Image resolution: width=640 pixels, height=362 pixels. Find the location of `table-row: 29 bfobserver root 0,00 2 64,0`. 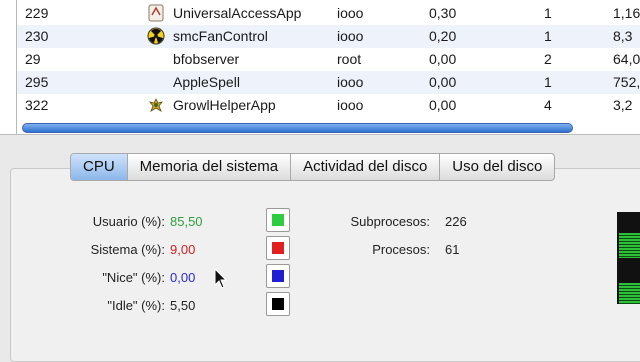

table-row: 29 bfobserver root 0,00 2 64,0 is located at coordinates (328, 59).